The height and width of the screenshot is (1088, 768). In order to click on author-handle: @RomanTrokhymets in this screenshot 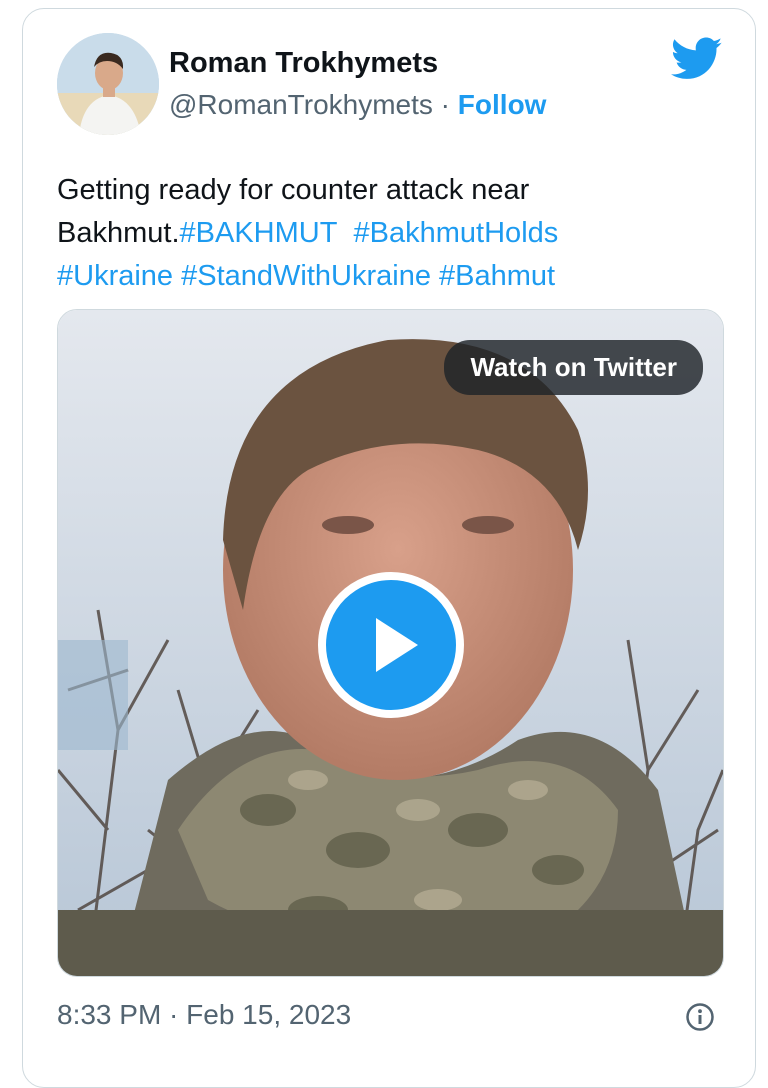, I will do `click(301, 104)`.